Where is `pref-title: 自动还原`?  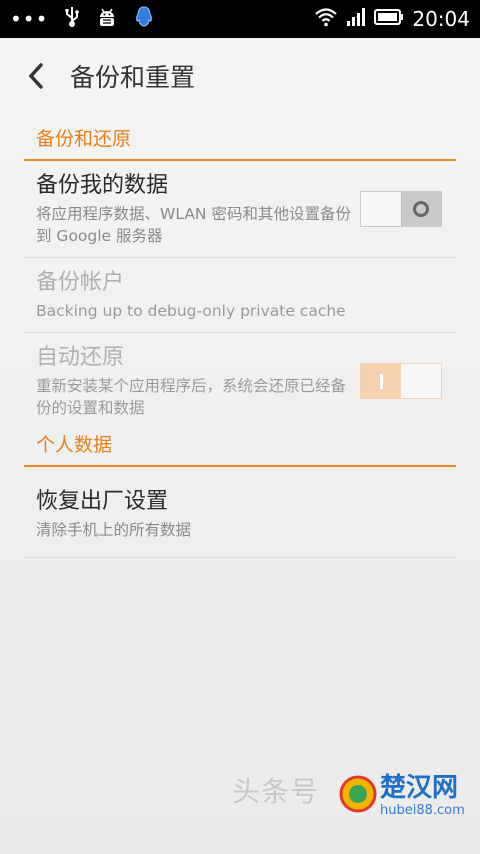
pref-title: 自动还原 is located at coordinates (80, 357).